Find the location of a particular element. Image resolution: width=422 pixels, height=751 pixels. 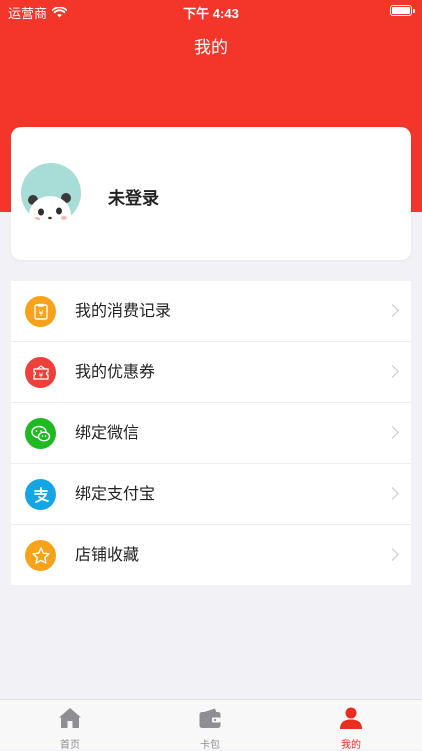

tab-label: 我的 is located at coordinates (351, 745).